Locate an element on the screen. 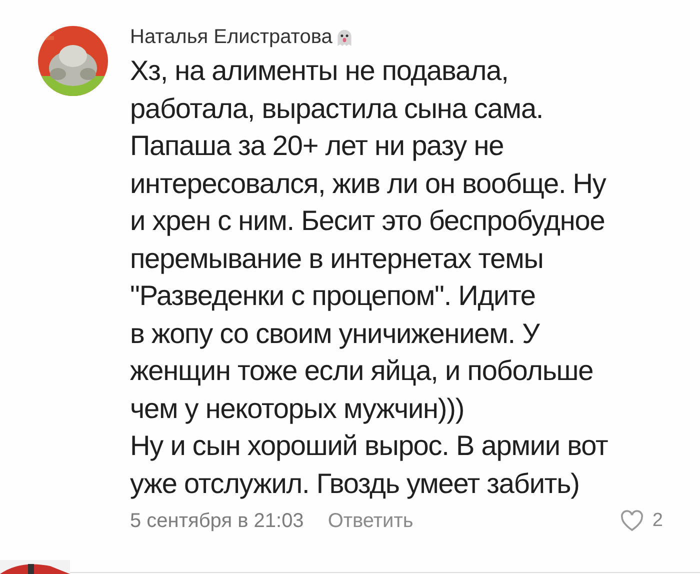  like-count: 2 is located at coordinates (657, 521).